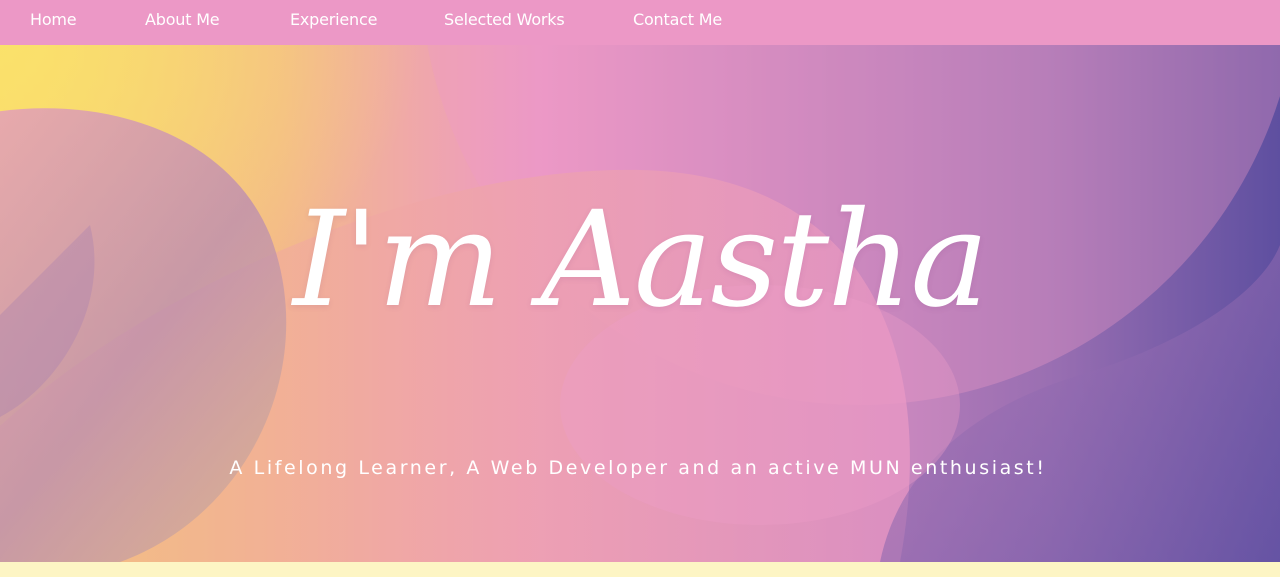 The width and height of the screenshot is (1280, 577). What do you see at coordinates (182, 20) in the screenshot?
I see `nav-link-about-me: About Me` at bounding box center [182, 20].